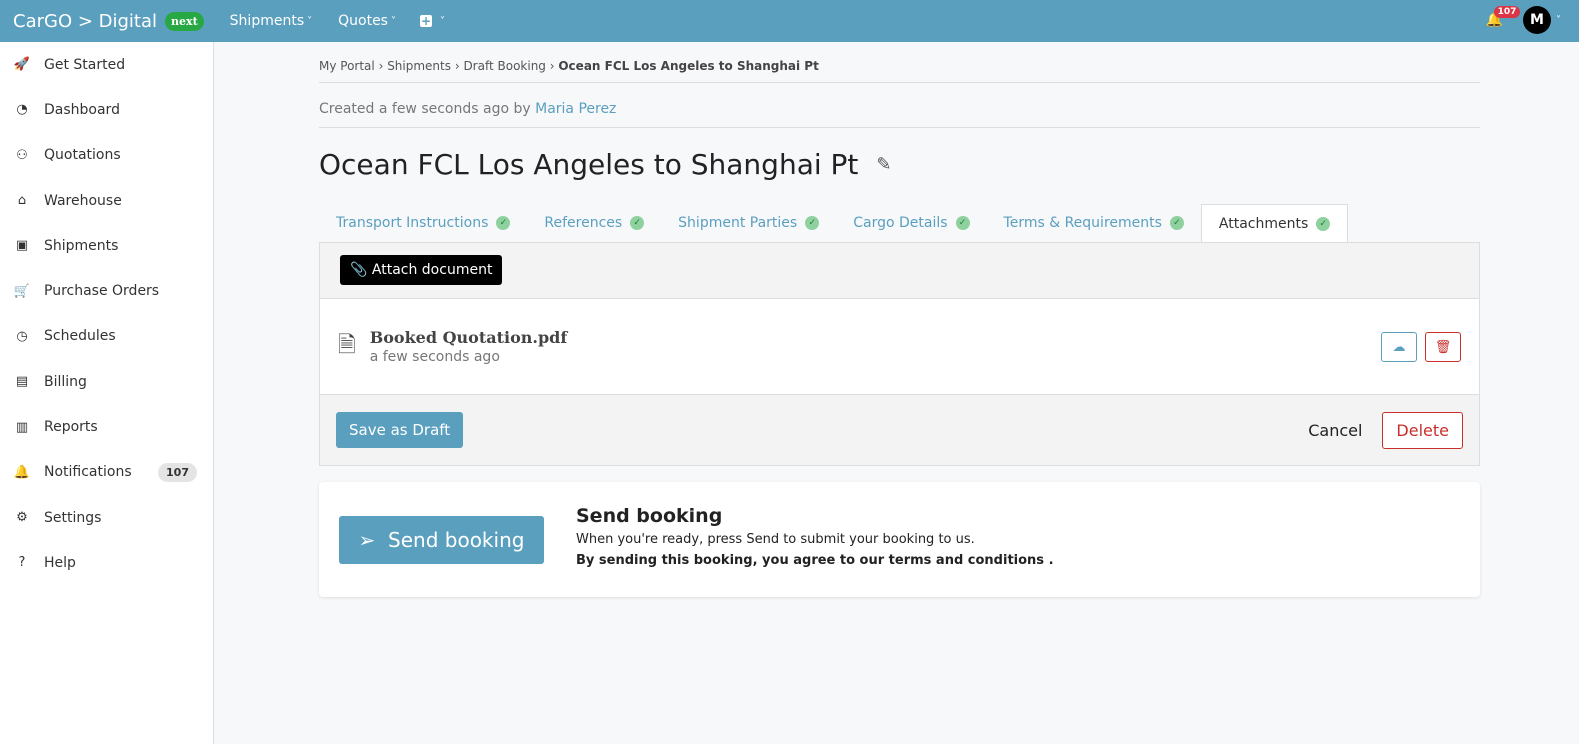 This screenshot has width=1579, height=744. I want to click on sidebar-item-label: Get Started, so click(85, 64).